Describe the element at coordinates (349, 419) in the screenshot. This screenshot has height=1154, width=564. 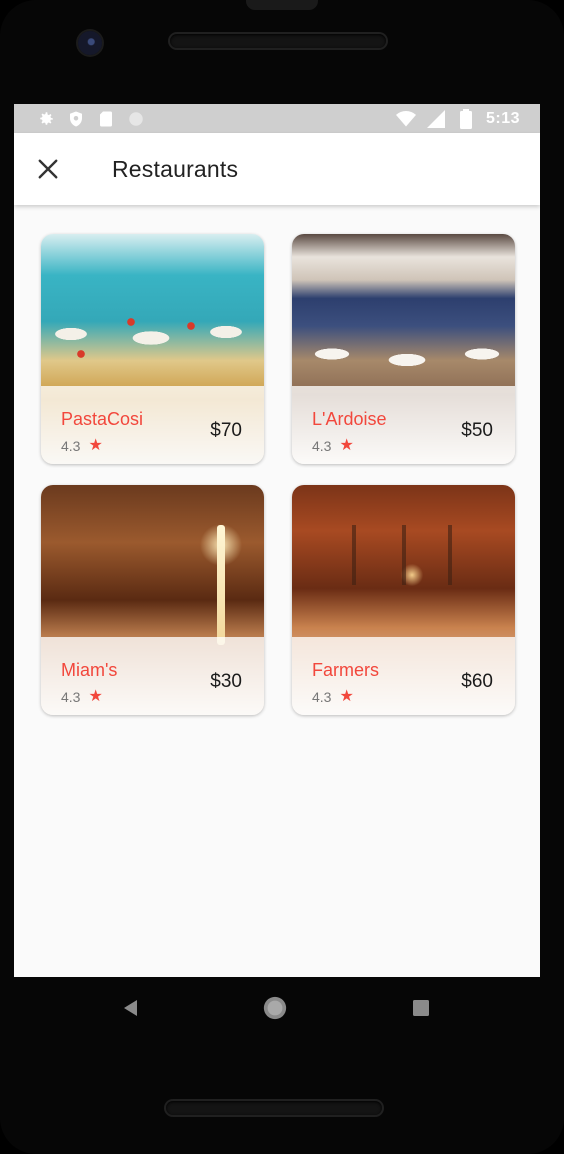
I see `restaurant-name: L'Ardoise` at that location.